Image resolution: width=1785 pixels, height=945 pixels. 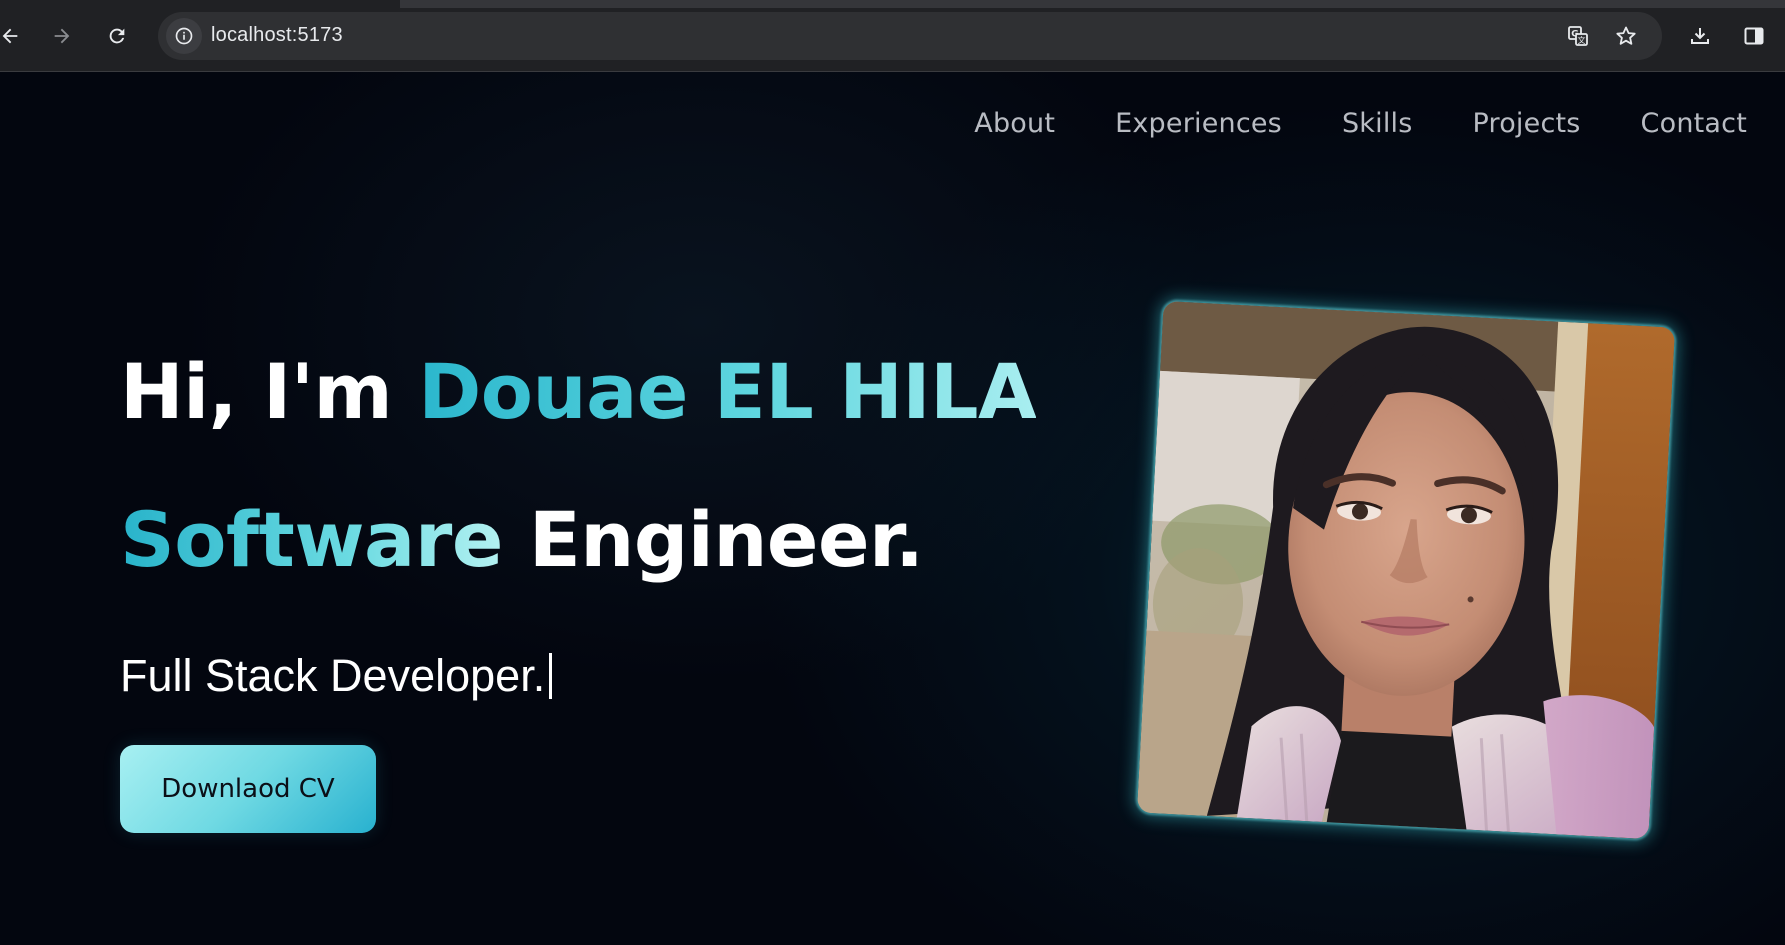 I want to click on role-highlight: Software, so click(x=311, y=539).